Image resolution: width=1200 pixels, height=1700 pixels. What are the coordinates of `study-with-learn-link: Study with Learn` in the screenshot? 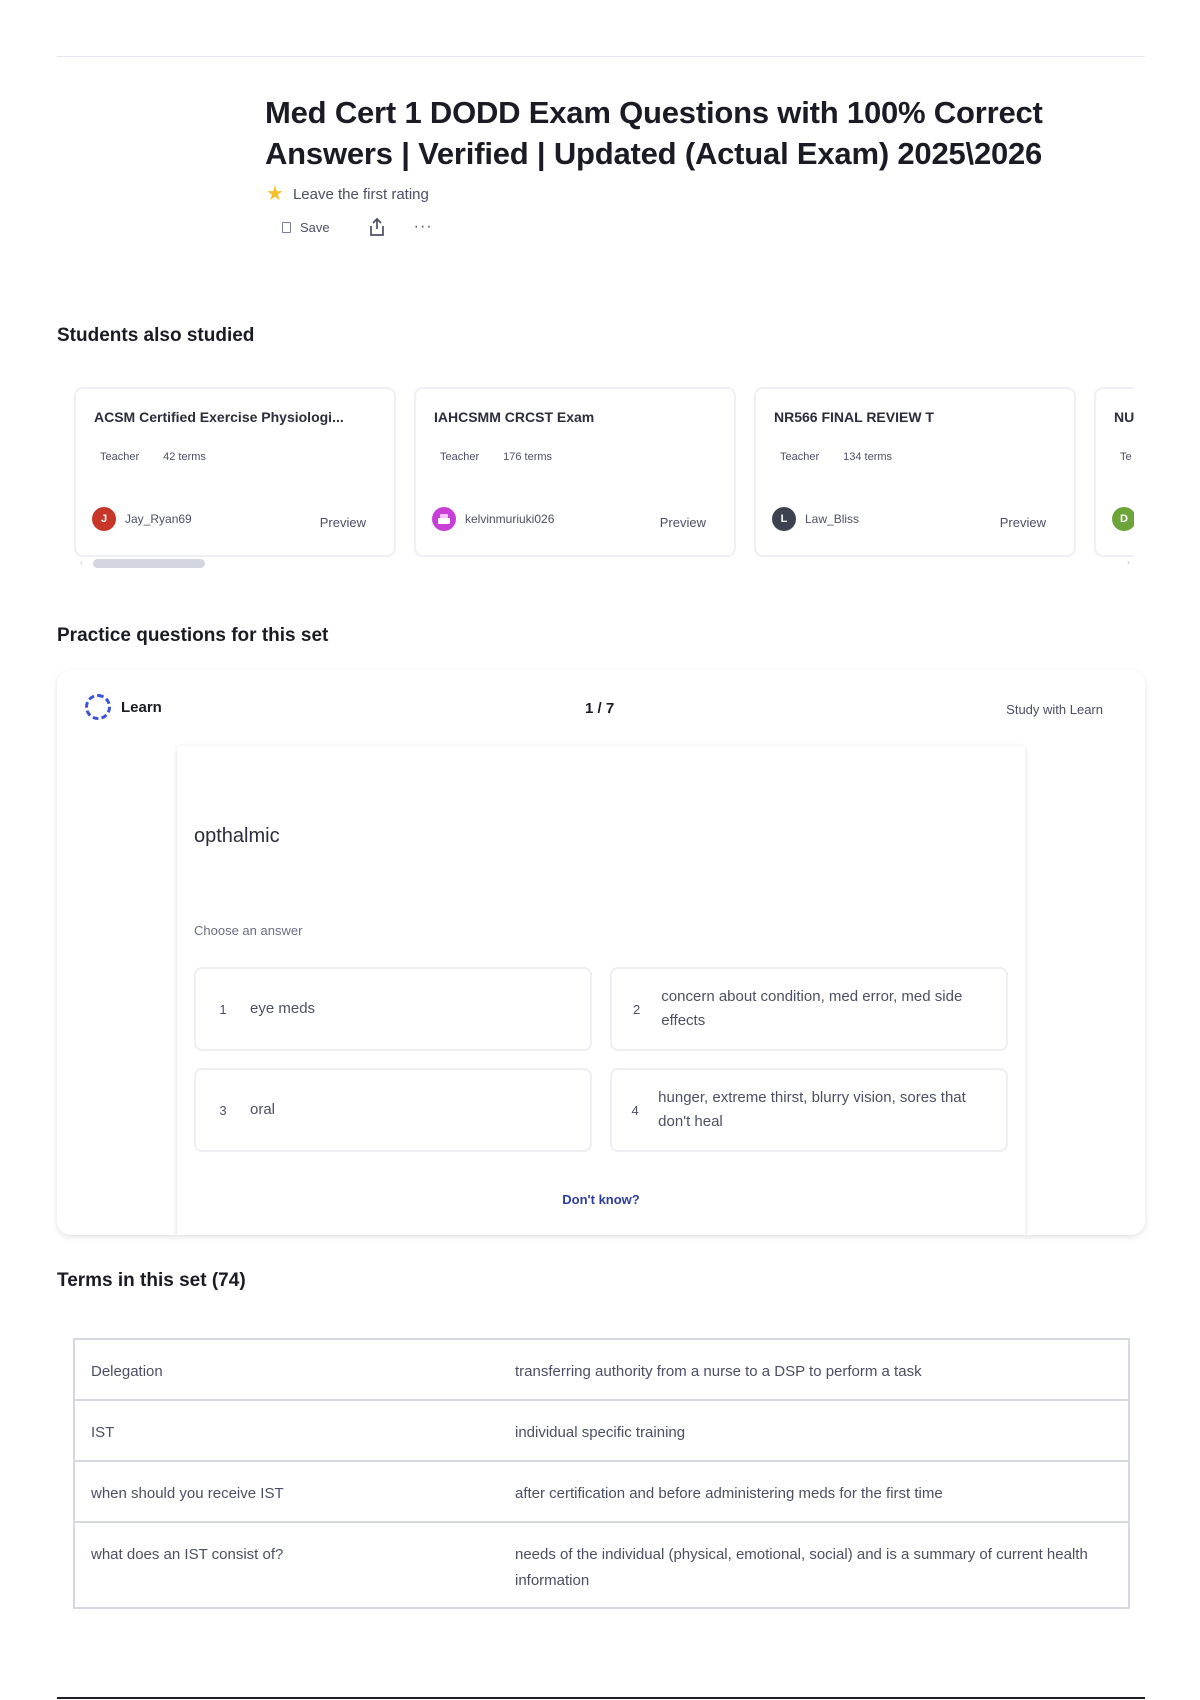 It's located at (1054, 709).